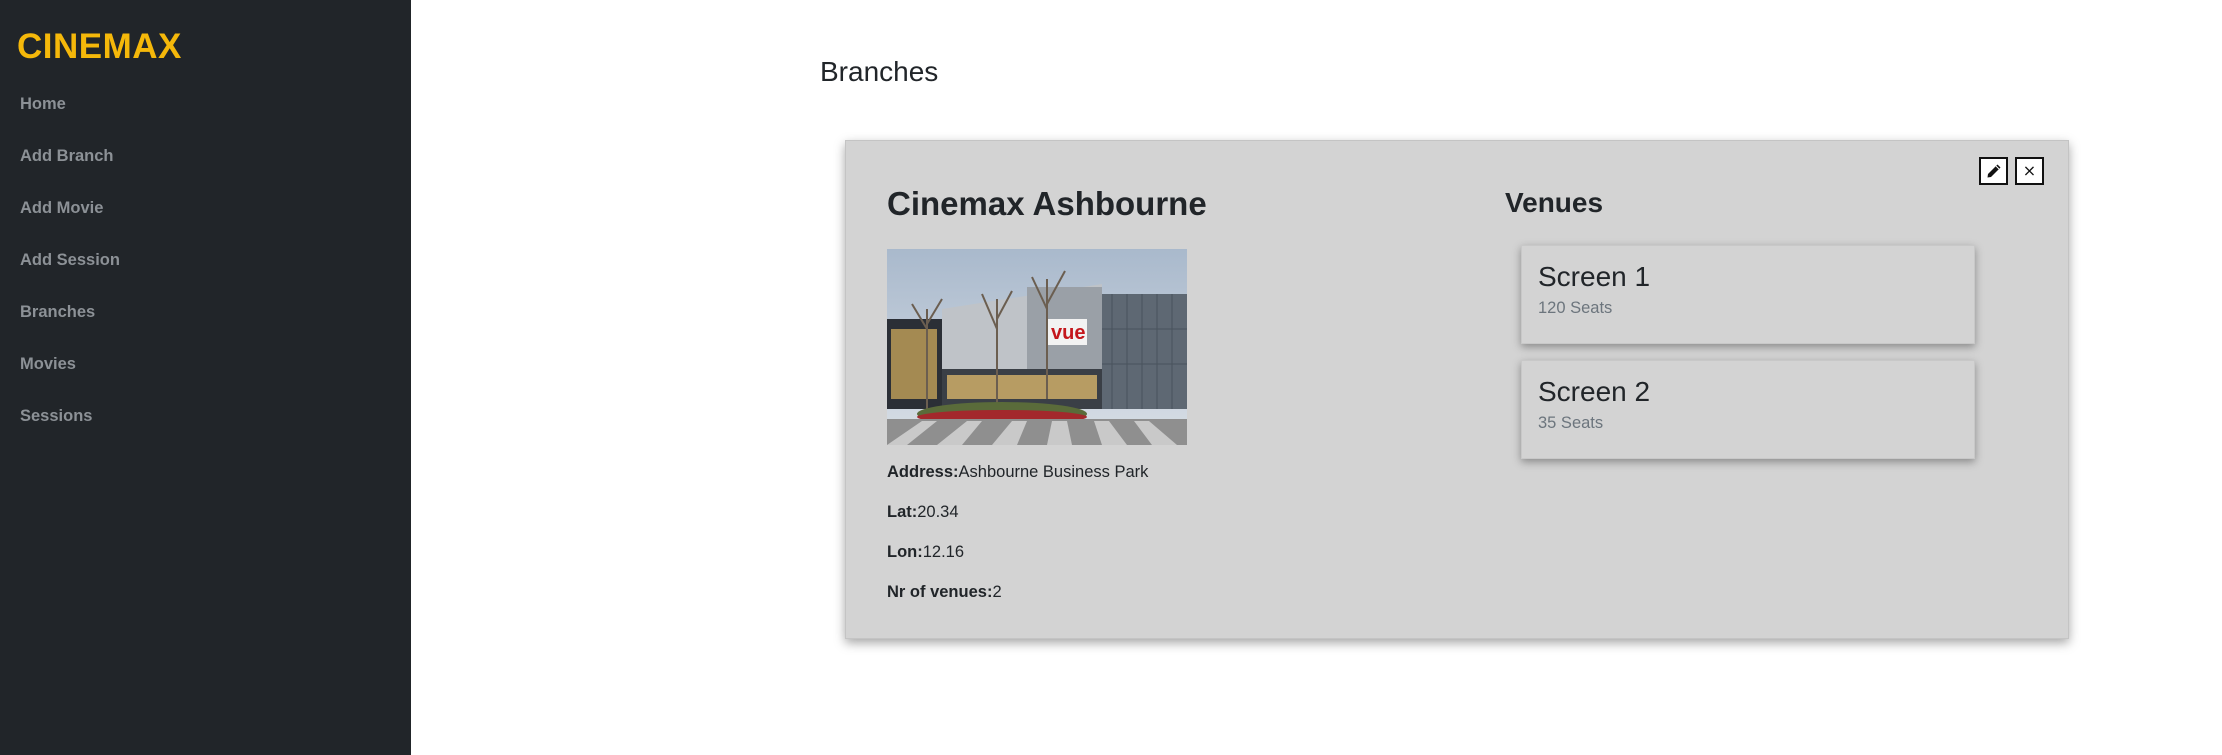 The width and height of the screenshot is (2222, 755). Describe the element at coordinates (905, 552) in the screenshot. I see `lon-label: Lon:` at that location.